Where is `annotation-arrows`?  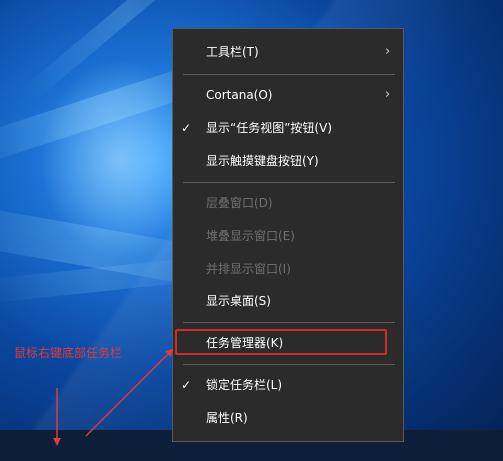
annotation-arrows is located at coordinates (113, 397).